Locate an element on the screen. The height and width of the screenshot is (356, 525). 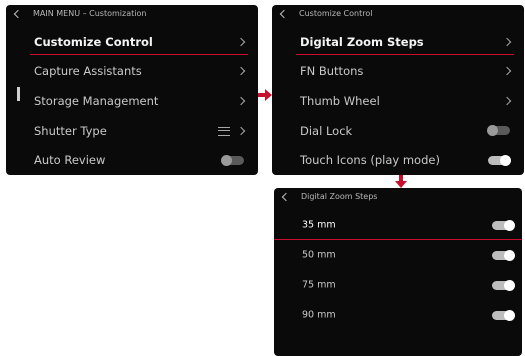
touch-icons-toggle is located at coordinates (499, 160).